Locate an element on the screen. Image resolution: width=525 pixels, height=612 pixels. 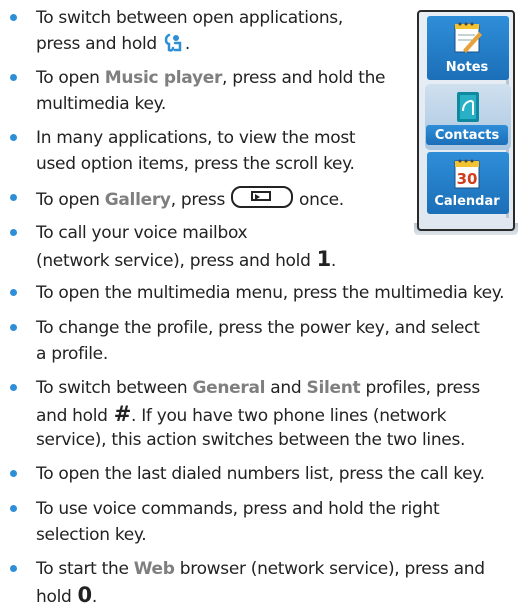
phone-screen: Notes Contacts 30 Calendar is located at coordinates (466, 120).